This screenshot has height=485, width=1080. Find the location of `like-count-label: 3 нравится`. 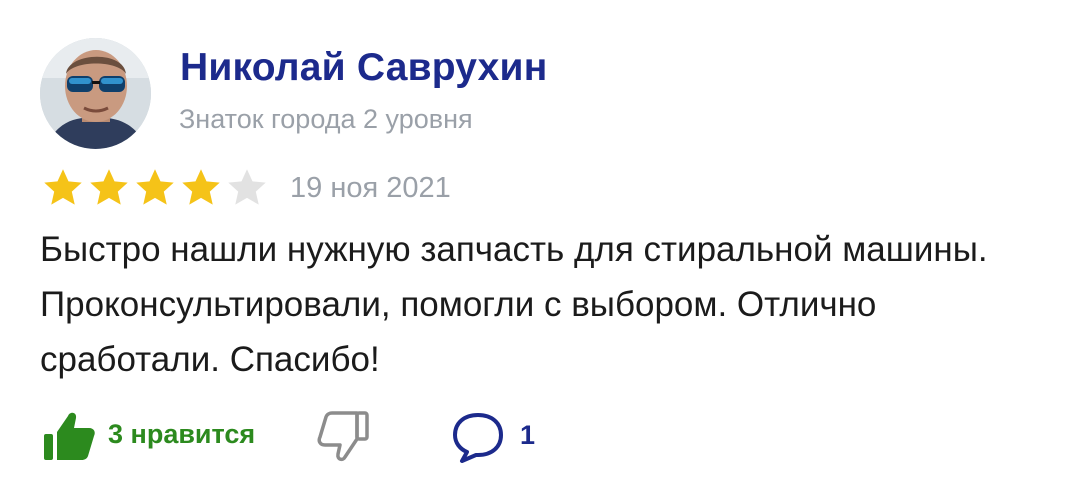

like-count-label: 3 нравится is located at coordinates (182, 434).